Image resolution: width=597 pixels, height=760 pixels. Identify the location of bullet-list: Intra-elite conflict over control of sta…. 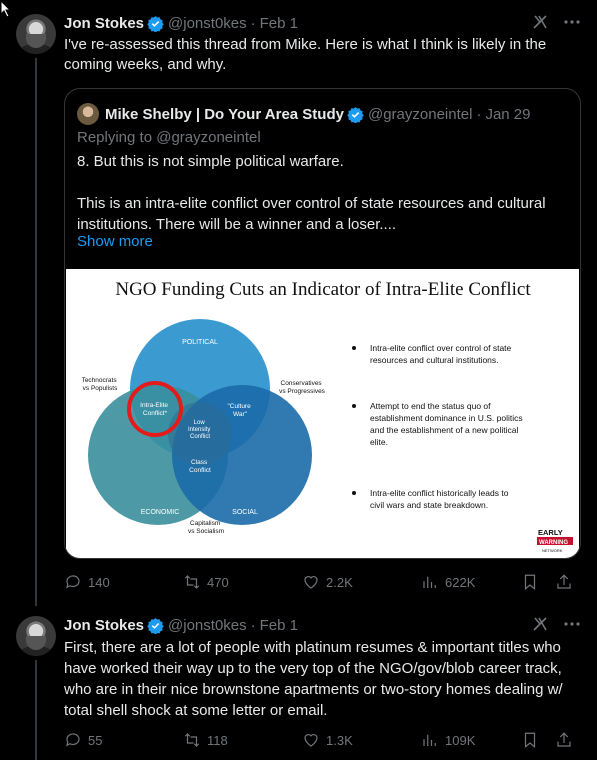
(437, 426).